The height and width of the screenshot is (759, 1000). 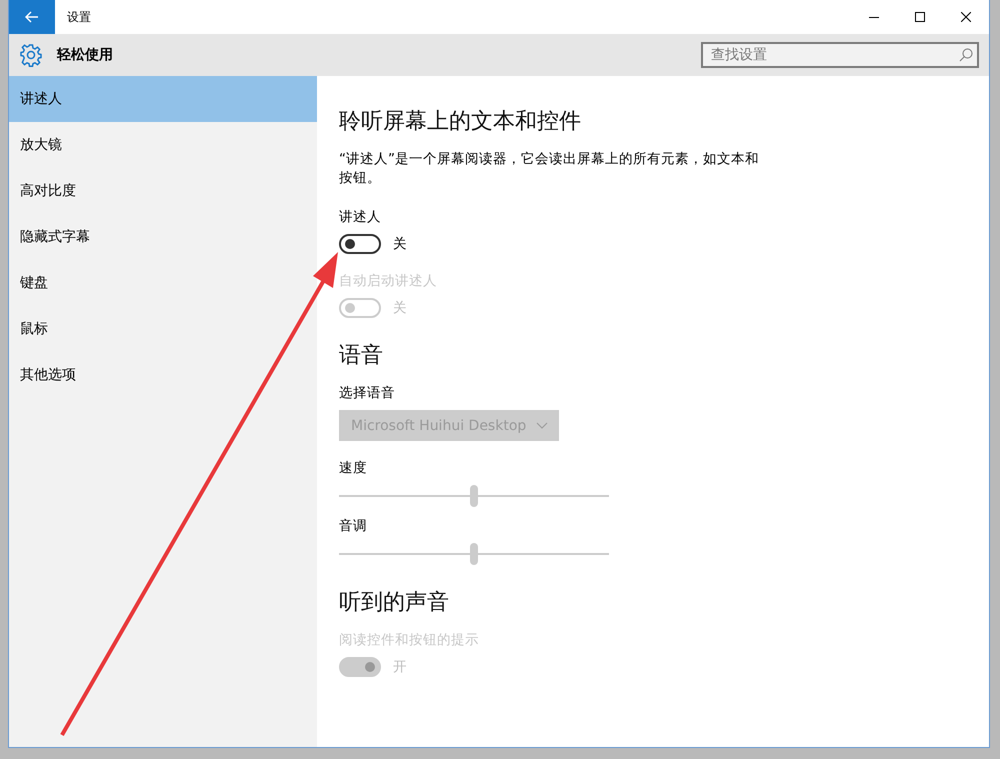 I want to click on settings-icon, so click(x=31, y=55).